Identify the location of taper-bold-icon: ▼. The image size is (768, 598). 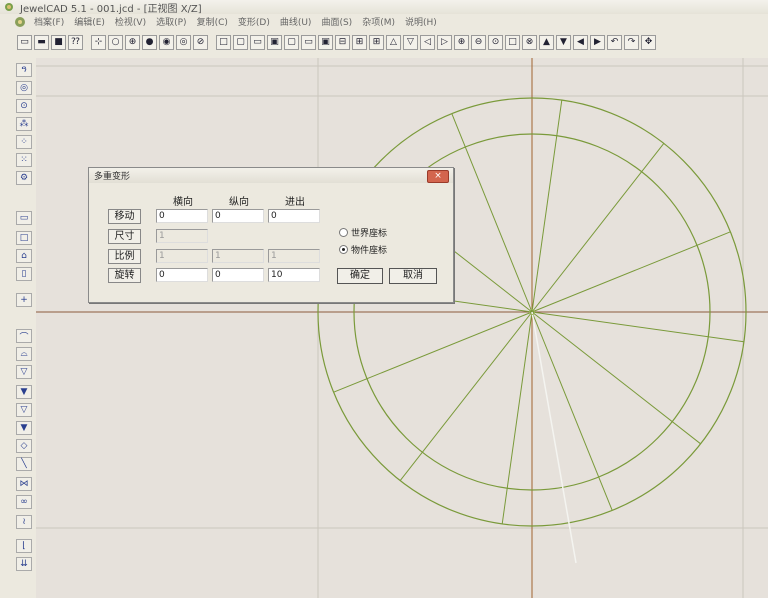
(24, 392).